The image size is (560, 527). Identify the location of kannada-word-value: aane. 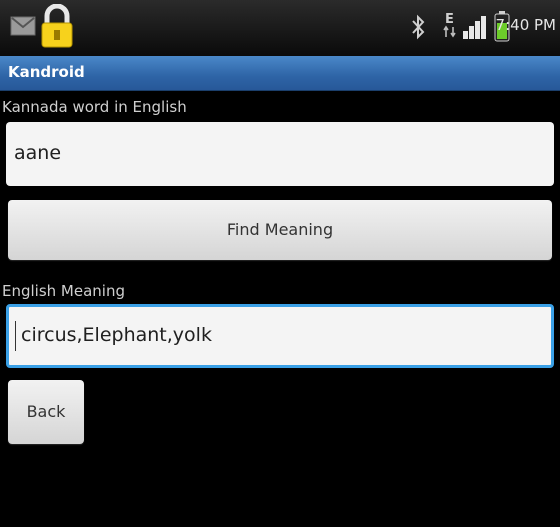
(38, 153).